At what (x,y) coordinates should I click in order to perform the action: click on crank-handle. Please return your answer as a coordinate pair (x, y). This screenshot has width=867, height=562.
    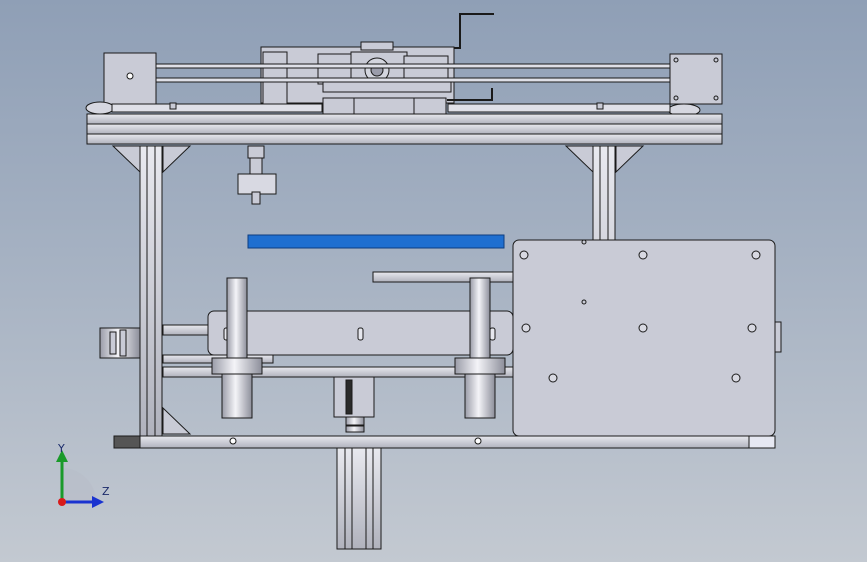
    Looking at the image, I should click on (467, 31).